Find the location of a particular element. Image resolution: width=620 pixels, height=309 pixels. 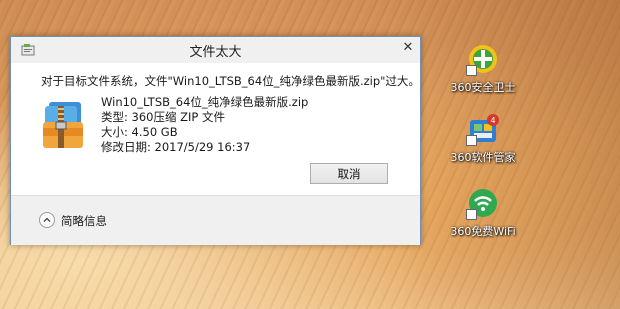

desktop-icon-360-safe: 360安全卫士 is located at coordinates (483, 68).